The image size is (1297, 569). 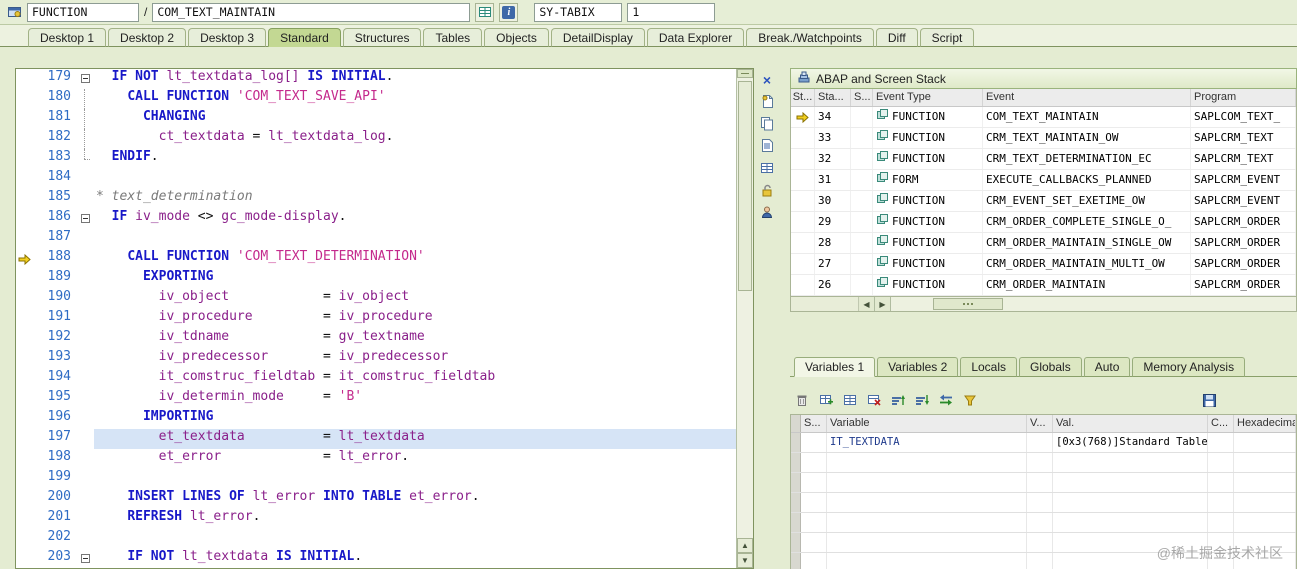 I want to click on code-line-186: 186 IF iv_mode <> gc_mode-display., so click(x=376, y=219).